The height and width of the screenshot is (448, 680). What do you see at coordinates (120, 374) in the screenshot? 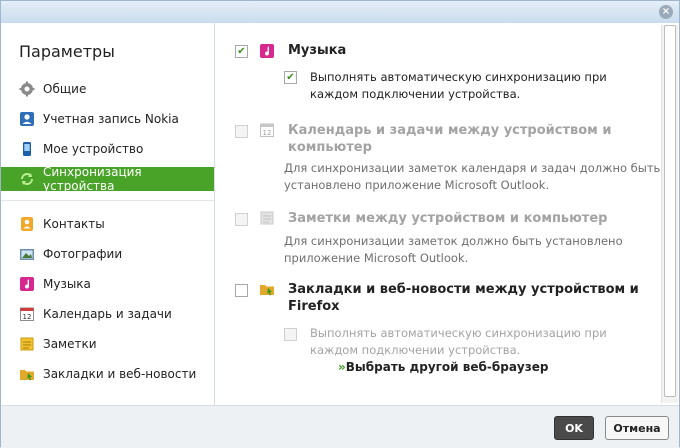
I see `sidebar-item-label: Закладки и веб-новости` at bounding box center [120, 374].